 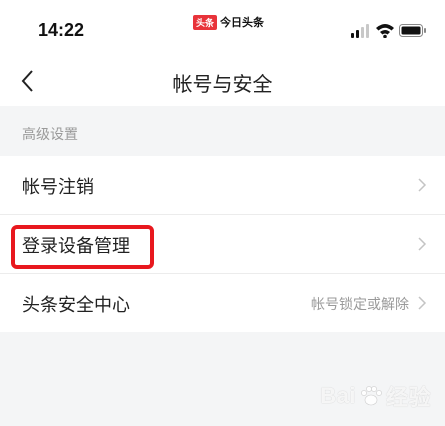 What do you see at coordinates (58, 187) in the screenshot?
I see `row-label: 帐号注销` at bounding box center [58, 187].